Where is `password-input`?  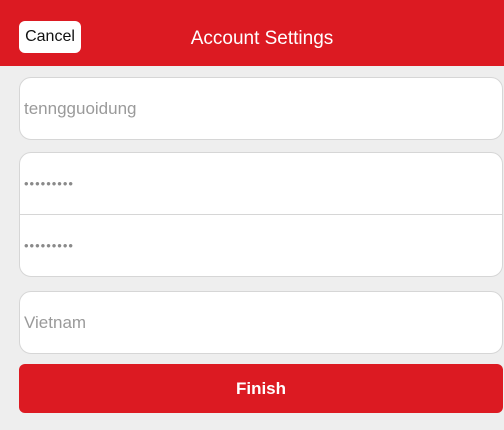 password-input is located at coordinates (261, 183).